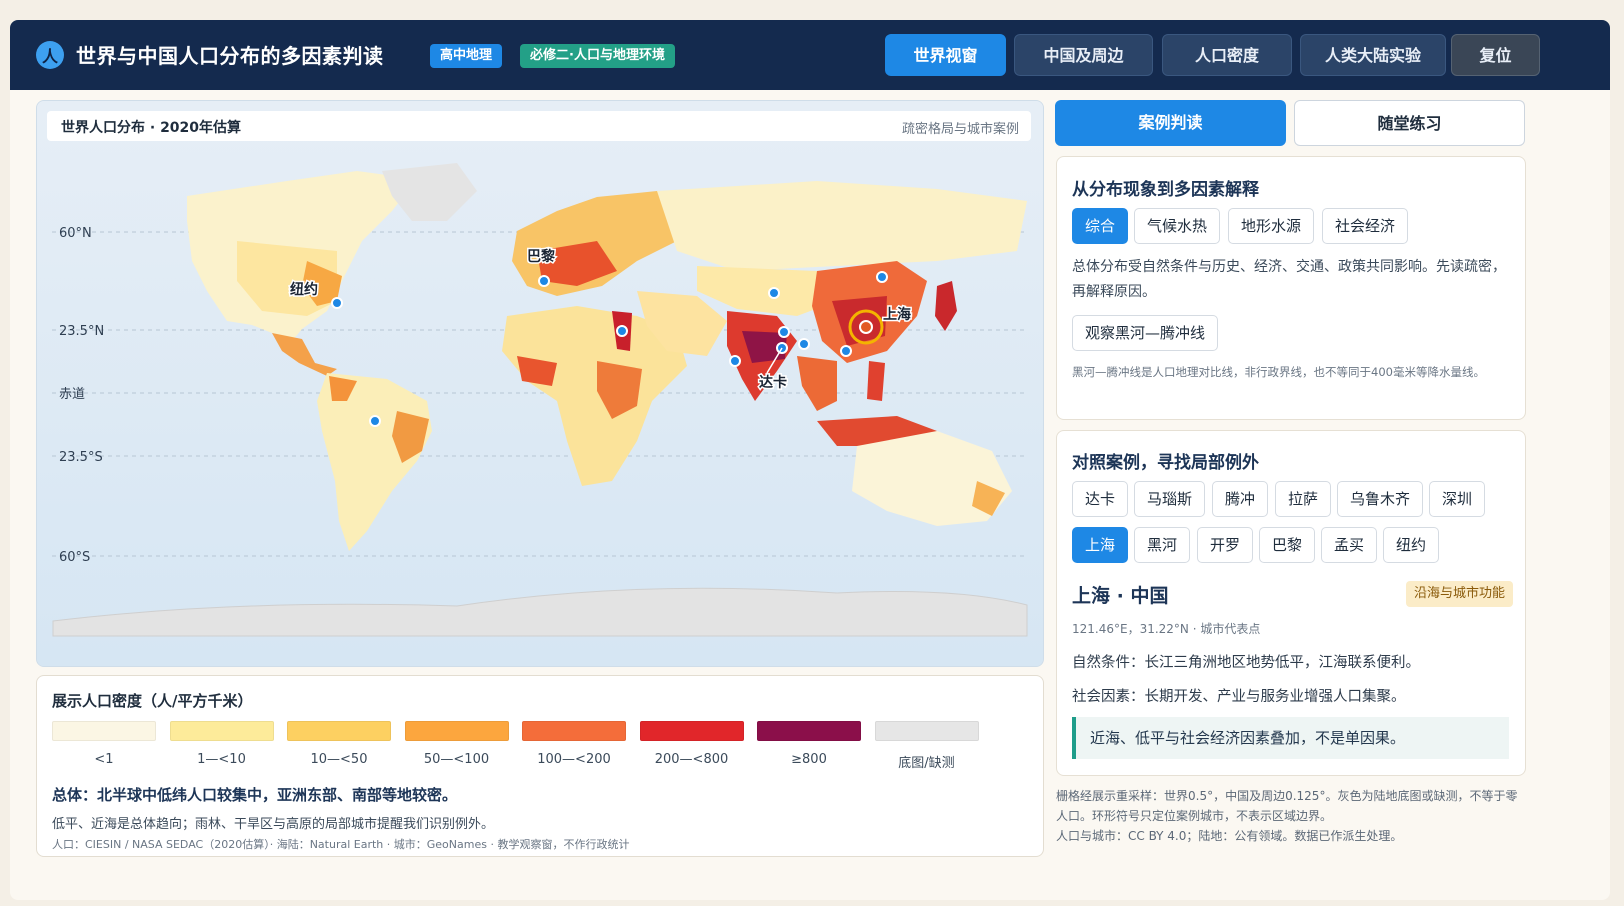 The width and height of the screenshot is (1624, 906). What do you see at coordinates (1365, 226) in the screenshot?
I see `factor-chip-socioeconomic: 社会经济` at bounding box center [1365, 226].